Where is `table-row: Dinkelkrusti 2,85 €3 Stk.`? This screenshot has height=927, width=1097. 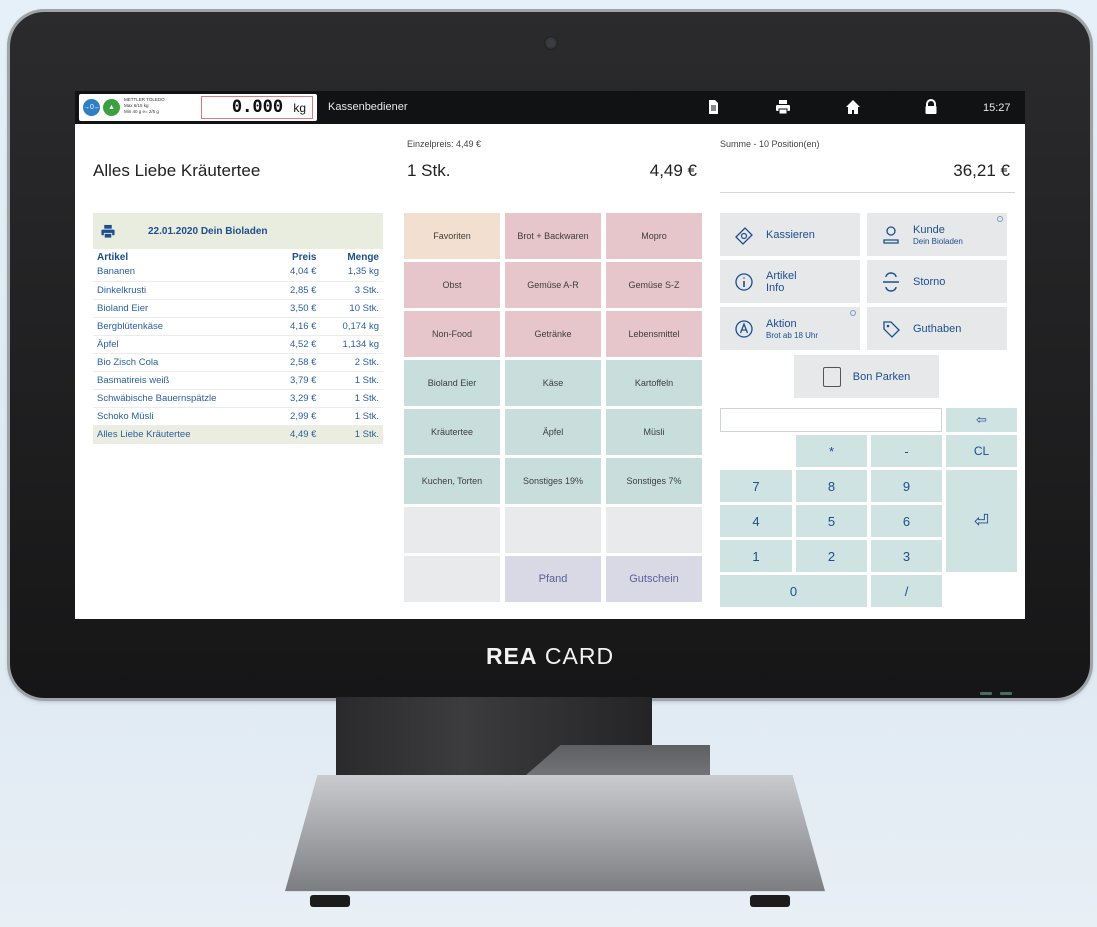 table-row: Dinkelkrusti 2,85 €3 Stk. is located at coordinates (238, 290).